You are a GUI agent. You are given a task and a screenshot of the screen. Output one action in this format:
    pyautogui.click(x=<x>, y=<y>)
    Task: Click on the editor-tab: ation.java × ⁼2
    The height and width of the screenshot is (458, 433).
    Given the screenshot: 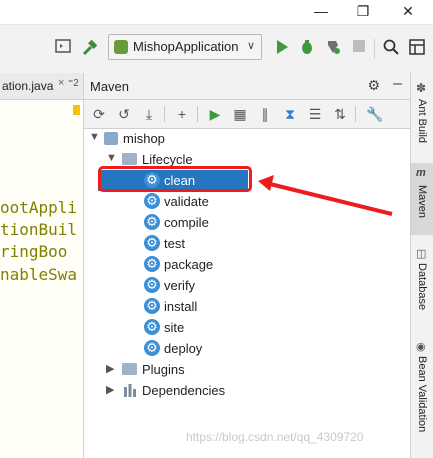 What is the action you would take?
    pyautogui.click(x=41, y=86)
    